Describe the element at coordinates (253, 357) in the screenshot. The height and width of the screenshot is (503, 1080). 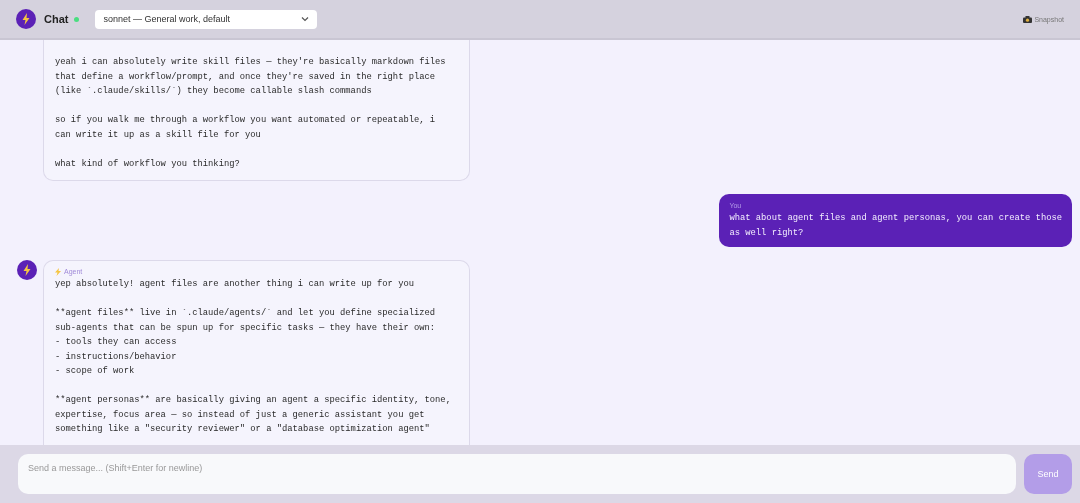
I see `message-text: yep absolutely! agent files are another thing i can write up for you **agent files** live in `.claude/agents/` and let you define specialized sub-agents that can be spun up for specific tasks — they have their own: - tools they can access - instructions/behavior - scope of work **agent personas** are basically giving an agent a specific identity, tone, expertise, focus area — so instead of just a generic assistant you get something like a "security reviewer" or a "database optimization agent"` at that location.